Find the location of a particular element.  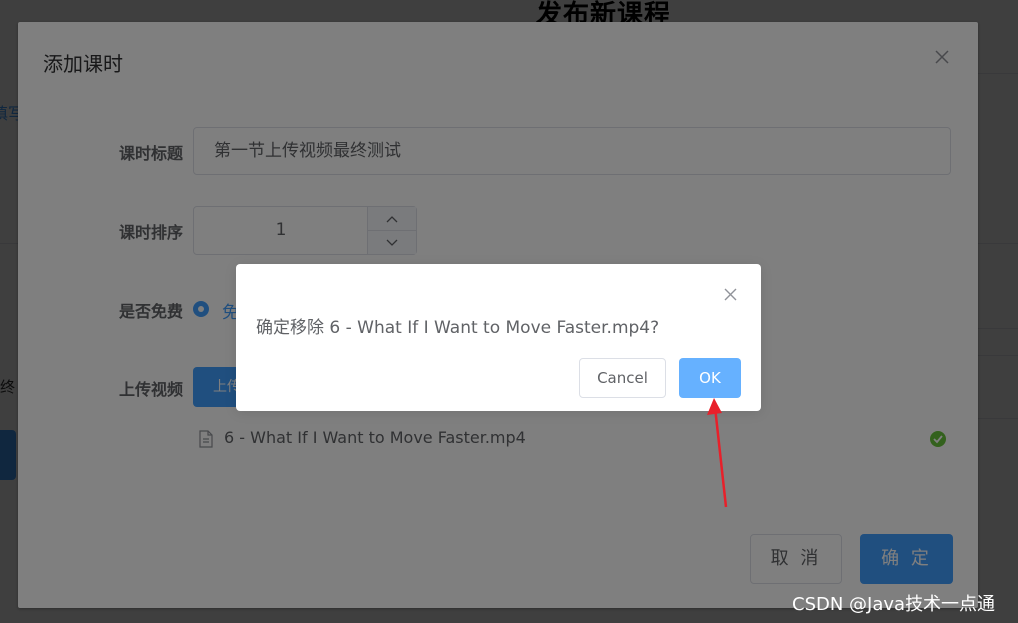

annotation-arrow is located at coordinates (717, 453).